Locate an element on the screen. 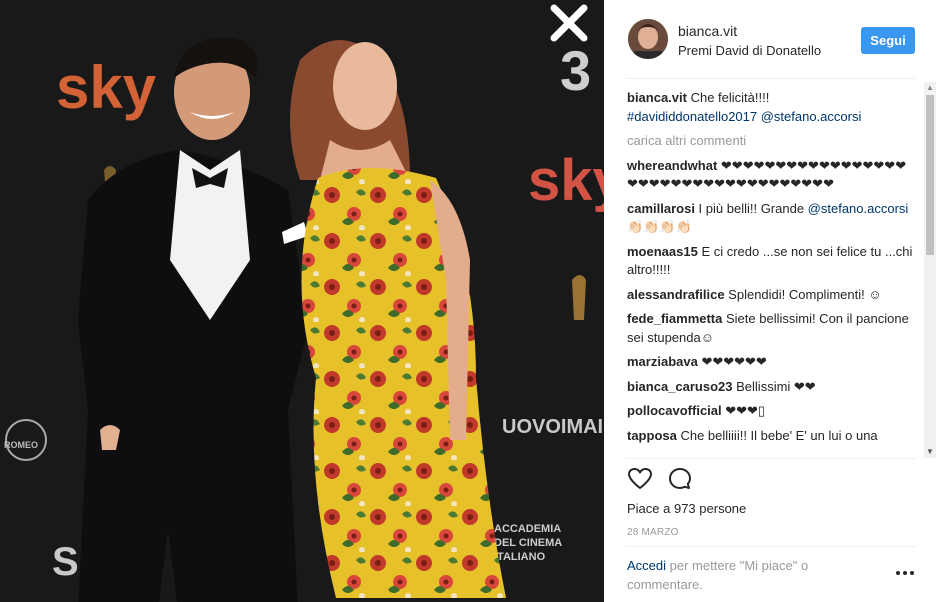  location: Premi David di Donatello is located at coordinates (749, 50).